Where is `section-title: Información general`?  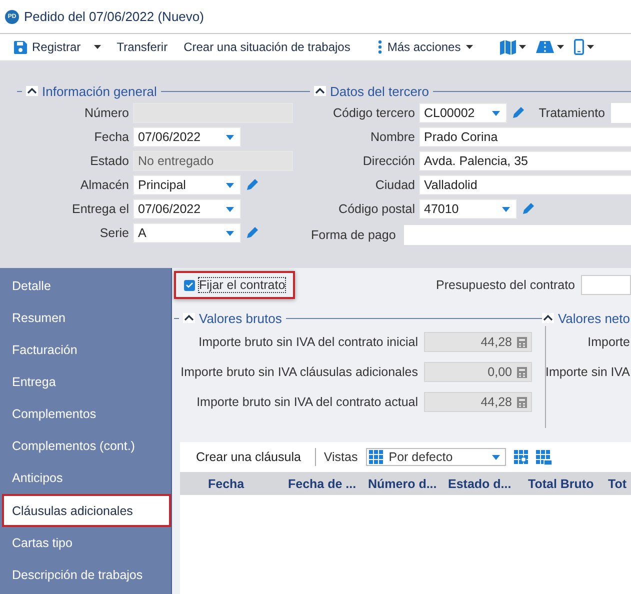
section-title: Información general is located at coordinates (99, 91).